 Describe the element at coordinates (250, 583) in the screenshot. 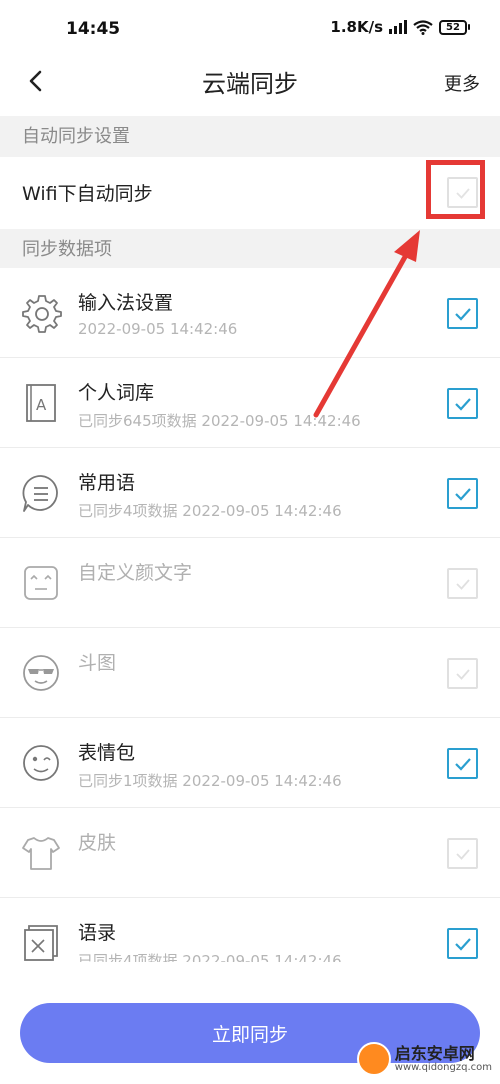

I see `list-item-custom-kaomoji: 自定义颜文字` at that location.